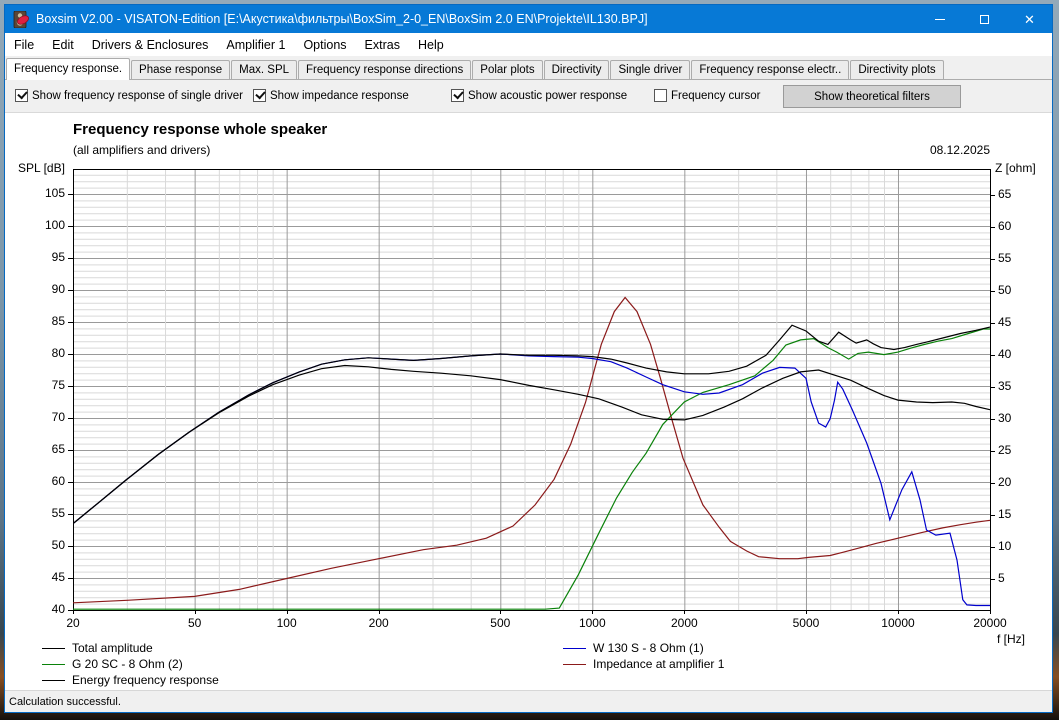 Image resolution: width=1059 pixels, height=720 pixels. I want to click on x-tick-20000: 20000, so click(990, 623).